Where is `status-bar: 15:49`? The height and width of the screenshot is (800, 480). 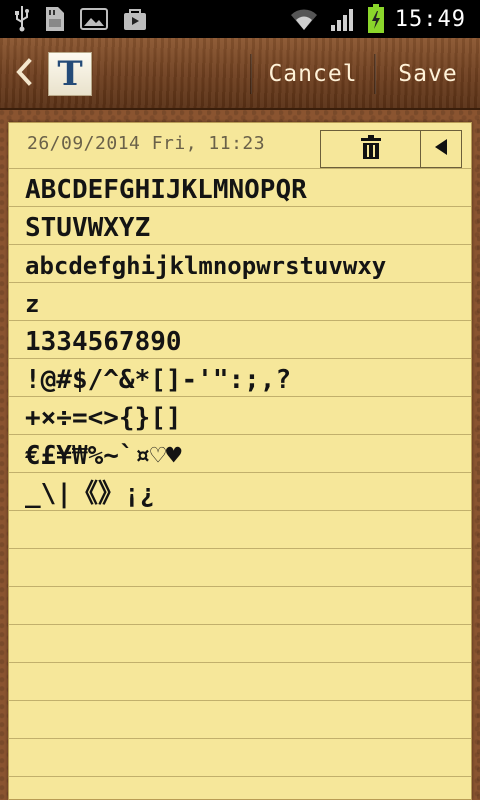 status-bar: 15:49 is located at coordinates (240, 19).